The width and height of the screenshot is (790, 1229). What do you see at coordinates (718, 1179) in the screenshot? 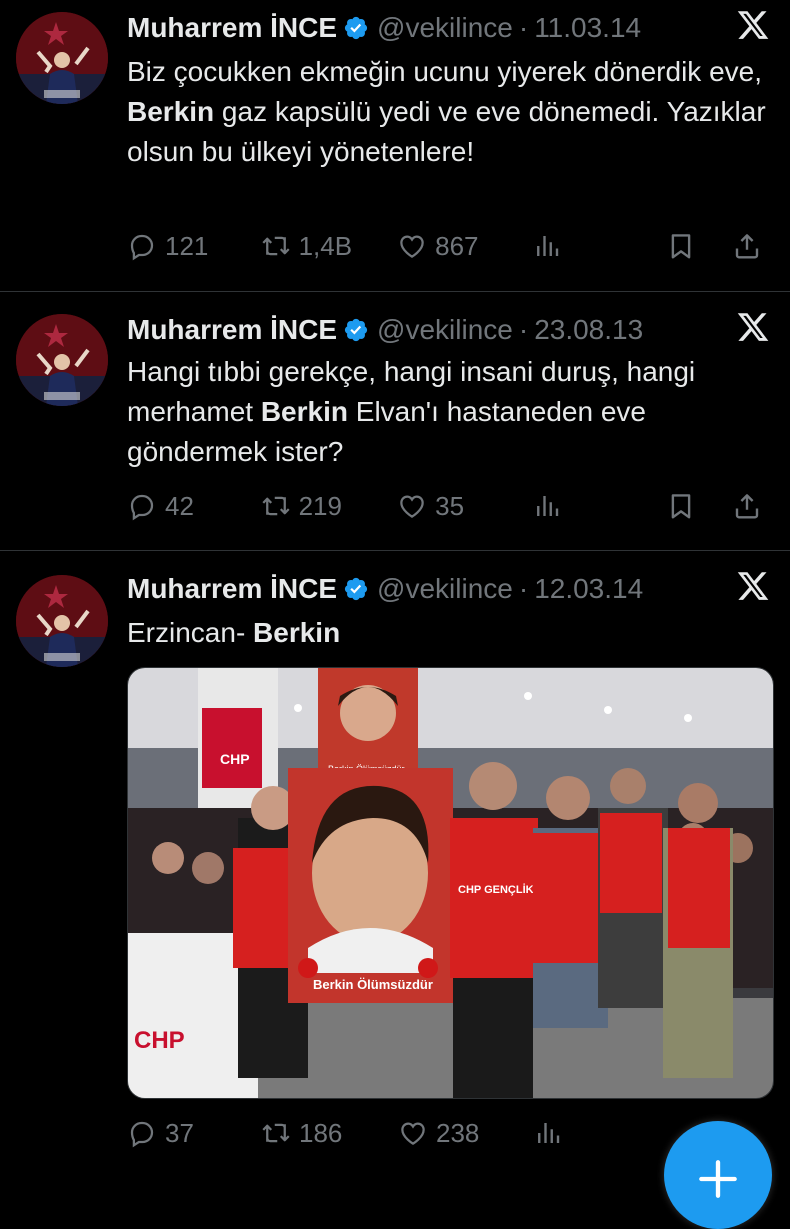
I see `plus-icon` at bounding box center [718, 1179].